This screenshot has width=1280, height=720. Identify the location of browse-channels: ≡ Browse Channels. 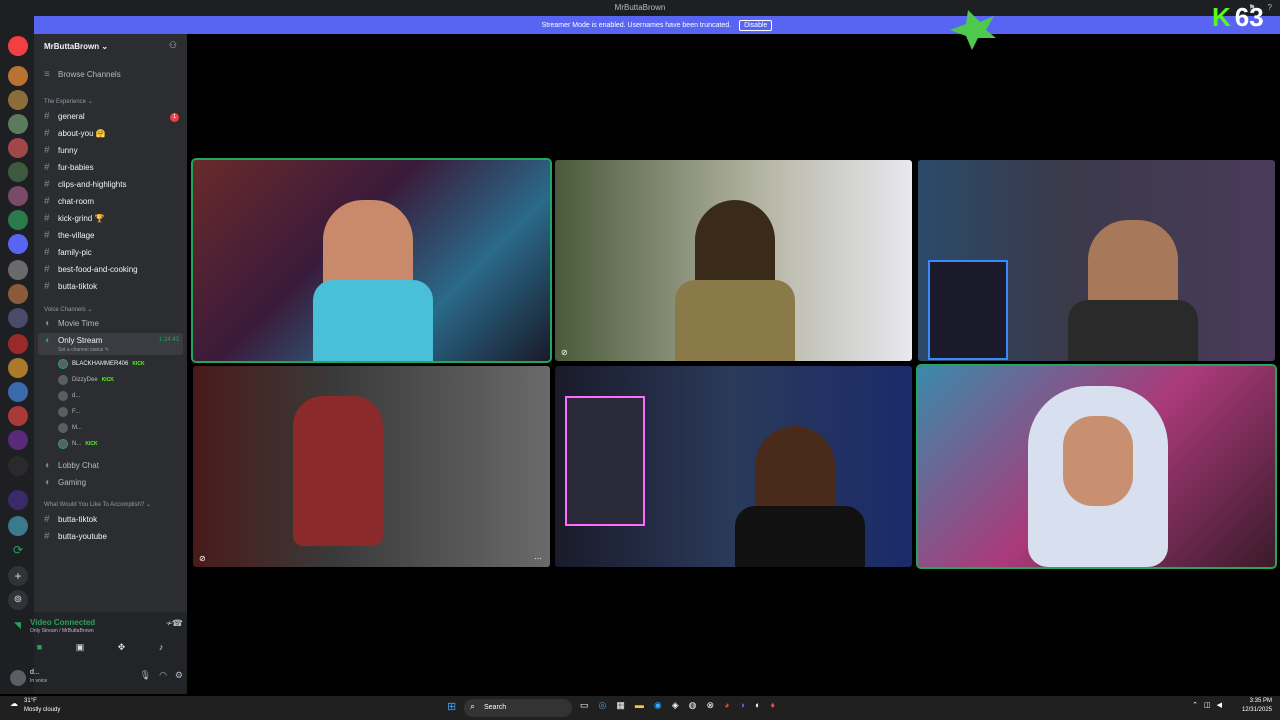
(82, 74).